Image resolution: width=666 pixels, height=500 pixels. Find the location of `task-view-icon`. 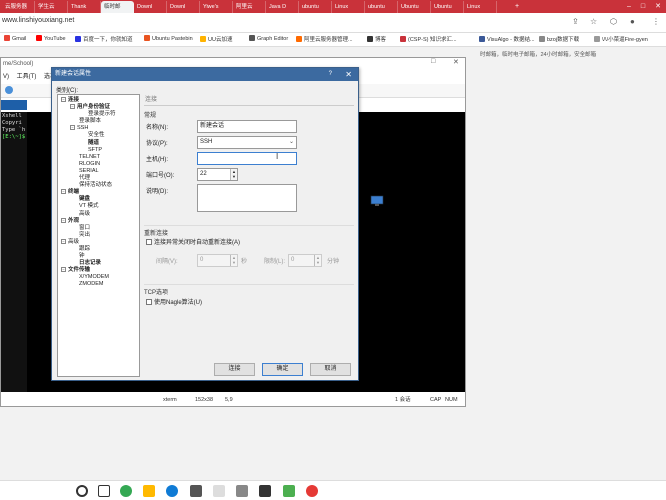

task-view-icon is located at coordinates (104, 491).